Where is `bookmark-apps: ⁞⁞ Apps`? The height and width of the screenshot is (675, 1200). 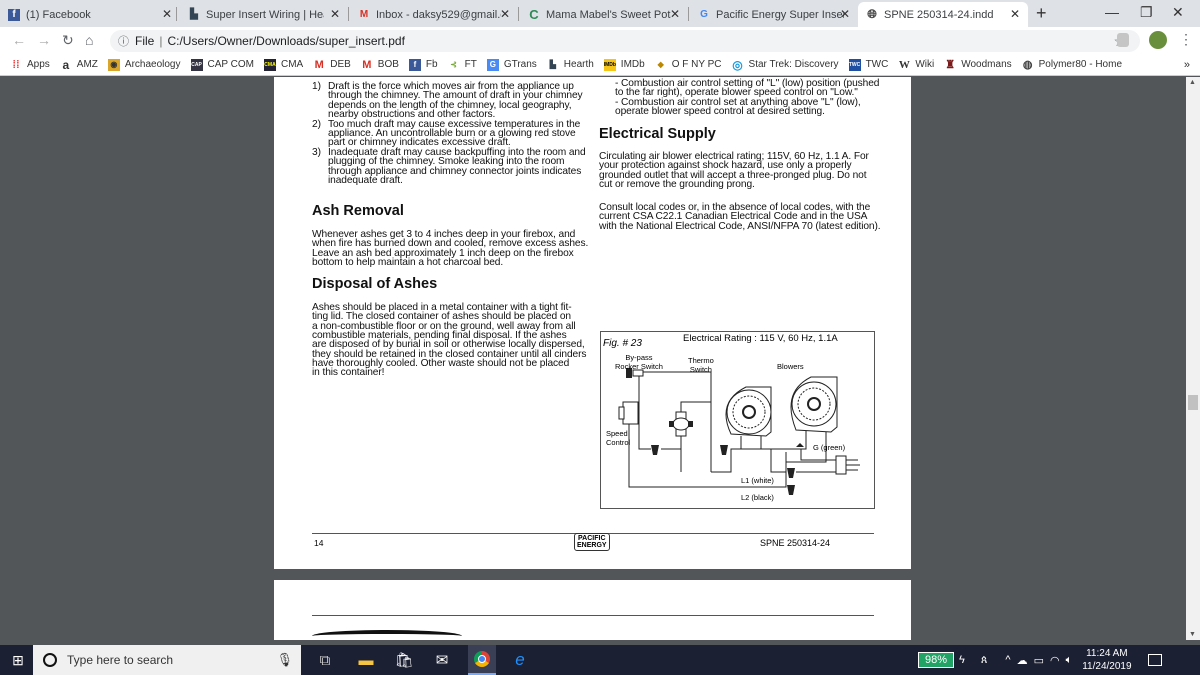 bookmark-apps: ⁞⁞ Apps is located at coordinates (29, 65).